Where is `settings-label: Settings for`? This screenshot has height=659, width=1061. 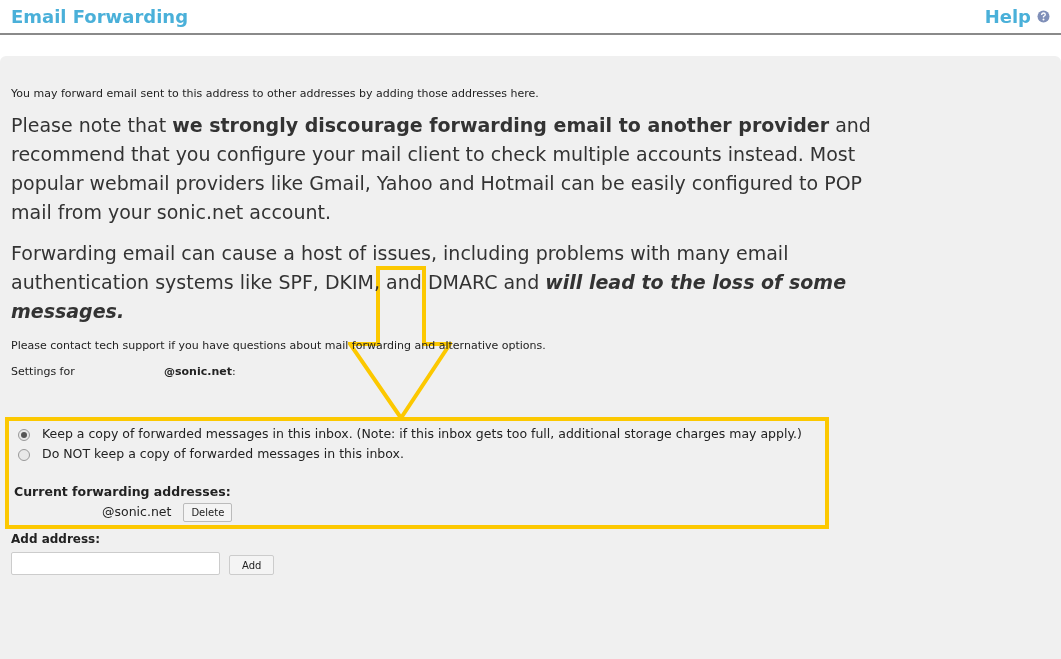
settings-label: Settings for is located at coordinates (43, 372).